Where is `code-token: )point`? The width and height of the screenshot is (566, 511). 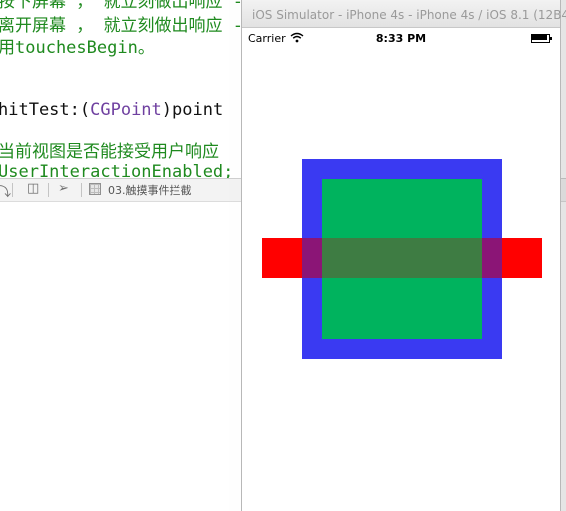
code-token: )point is located at coordinates (192, 110).